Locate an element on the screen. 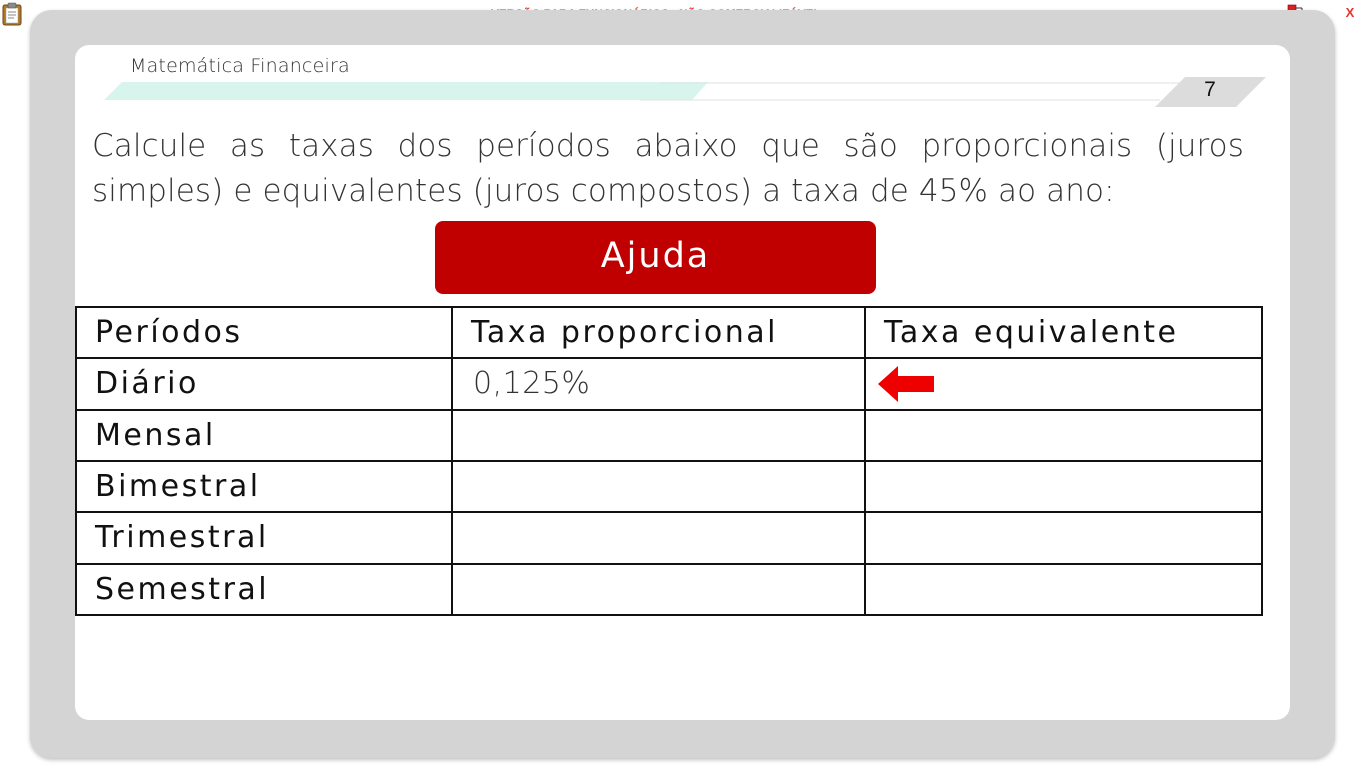 This screenshot has width=1366, height=768. table-row: Trimestral is located at coordinates (669, 538).